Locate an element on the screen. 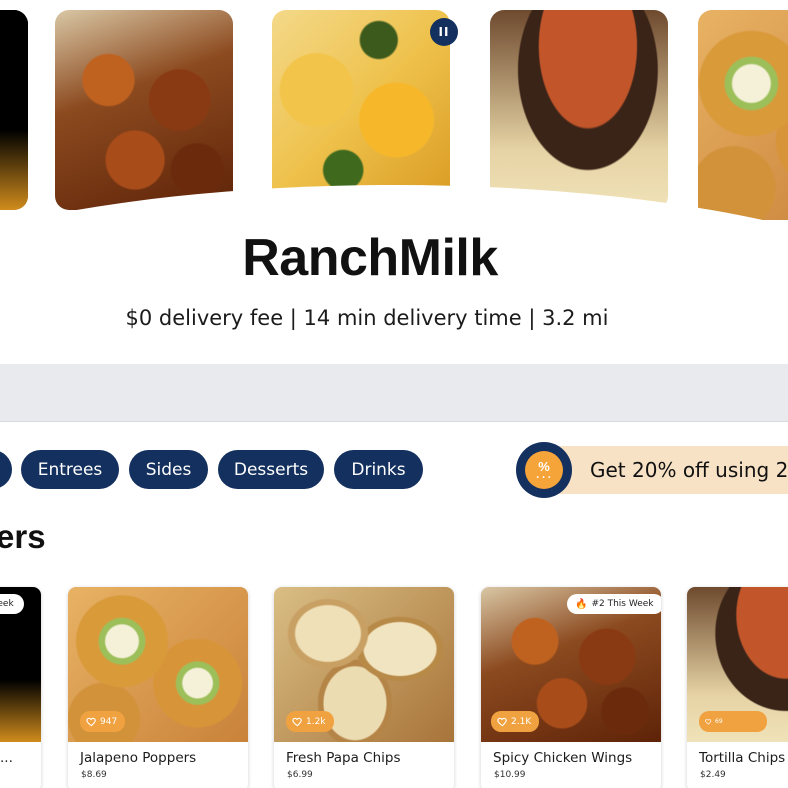  category-pill-drinks: Drinks is located at coordinates (378, 469).